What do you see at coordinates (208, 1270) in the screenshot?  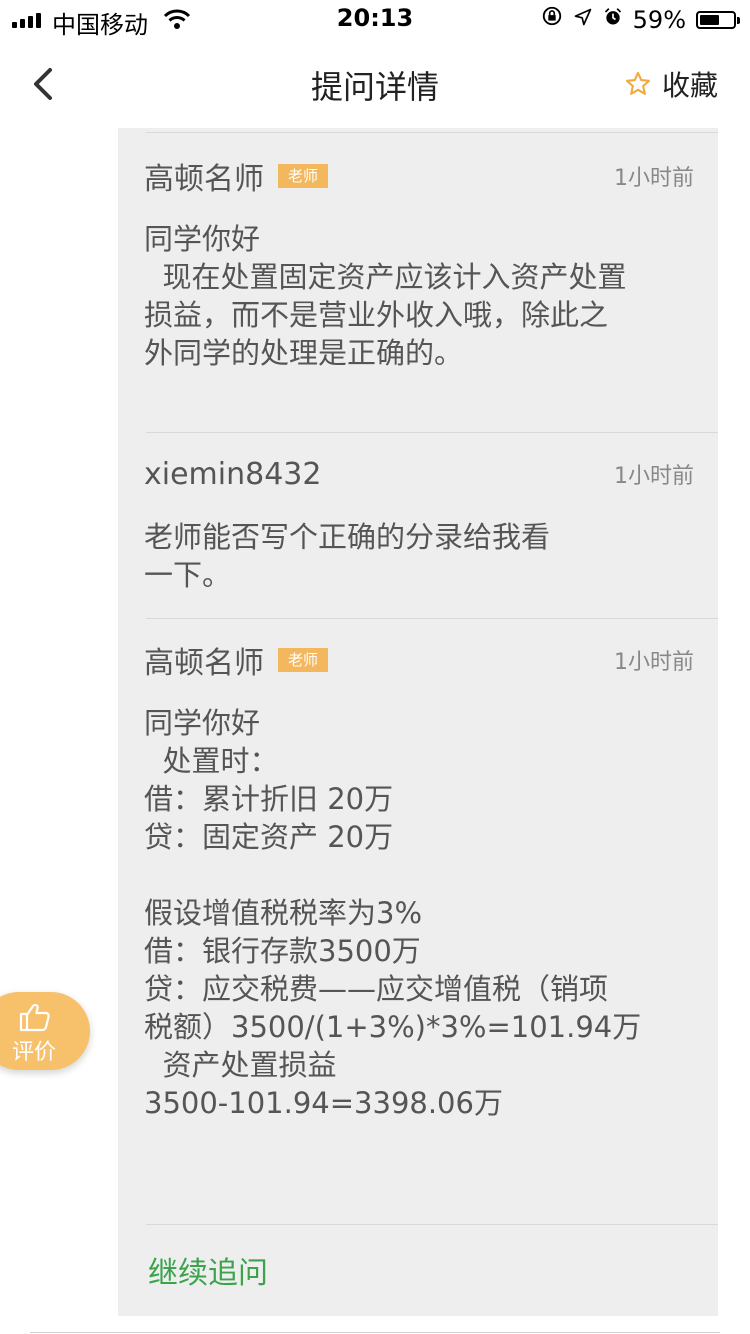 I see `follow-up-button: 继续追问` at bounding box center [208, 1270].